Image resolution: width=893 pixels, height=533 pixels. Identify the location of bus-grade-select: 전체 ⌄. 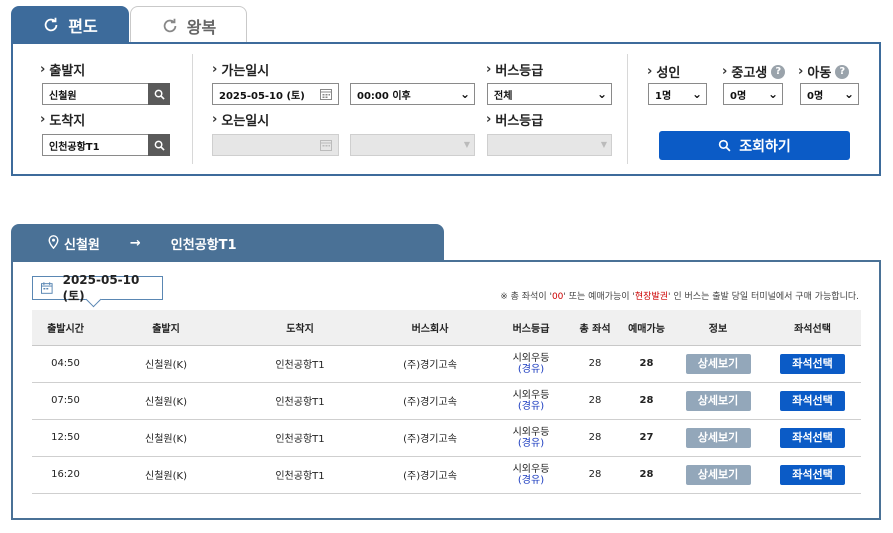
(549, 94).